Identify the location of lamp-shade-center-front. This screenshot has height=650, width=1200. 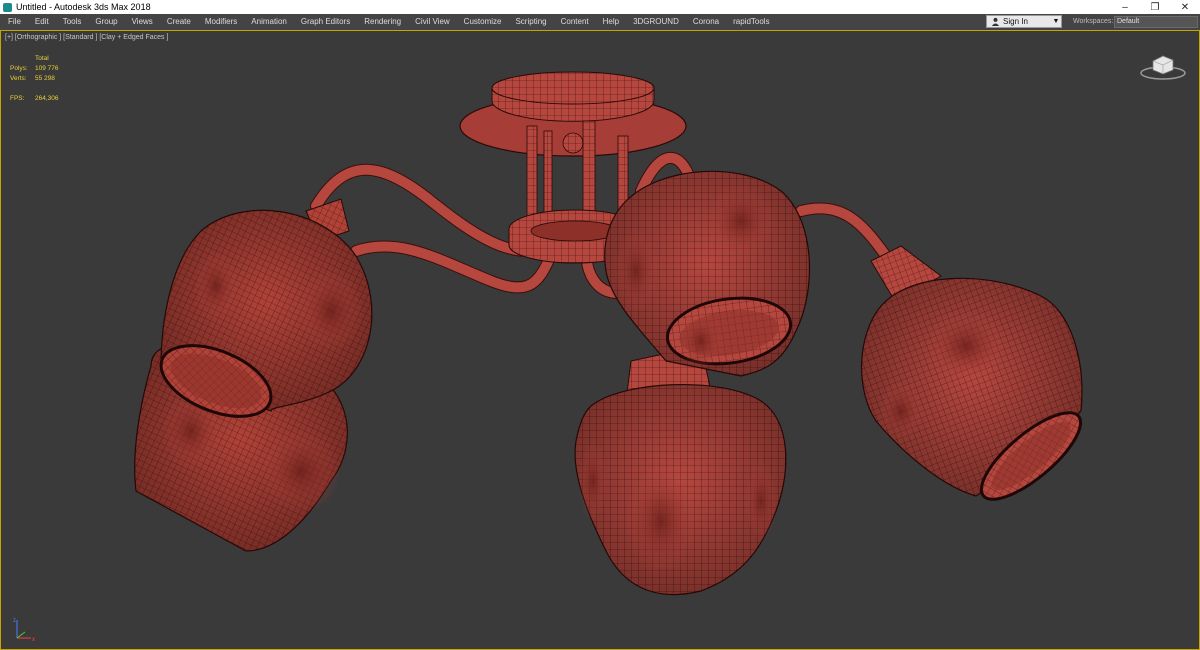
(680, 490).